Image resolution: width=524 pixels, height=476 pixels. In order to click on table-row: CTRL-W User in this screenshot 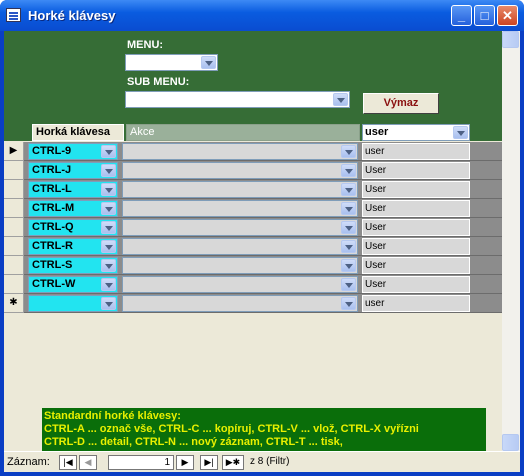, I will do `click(253, 284)`.